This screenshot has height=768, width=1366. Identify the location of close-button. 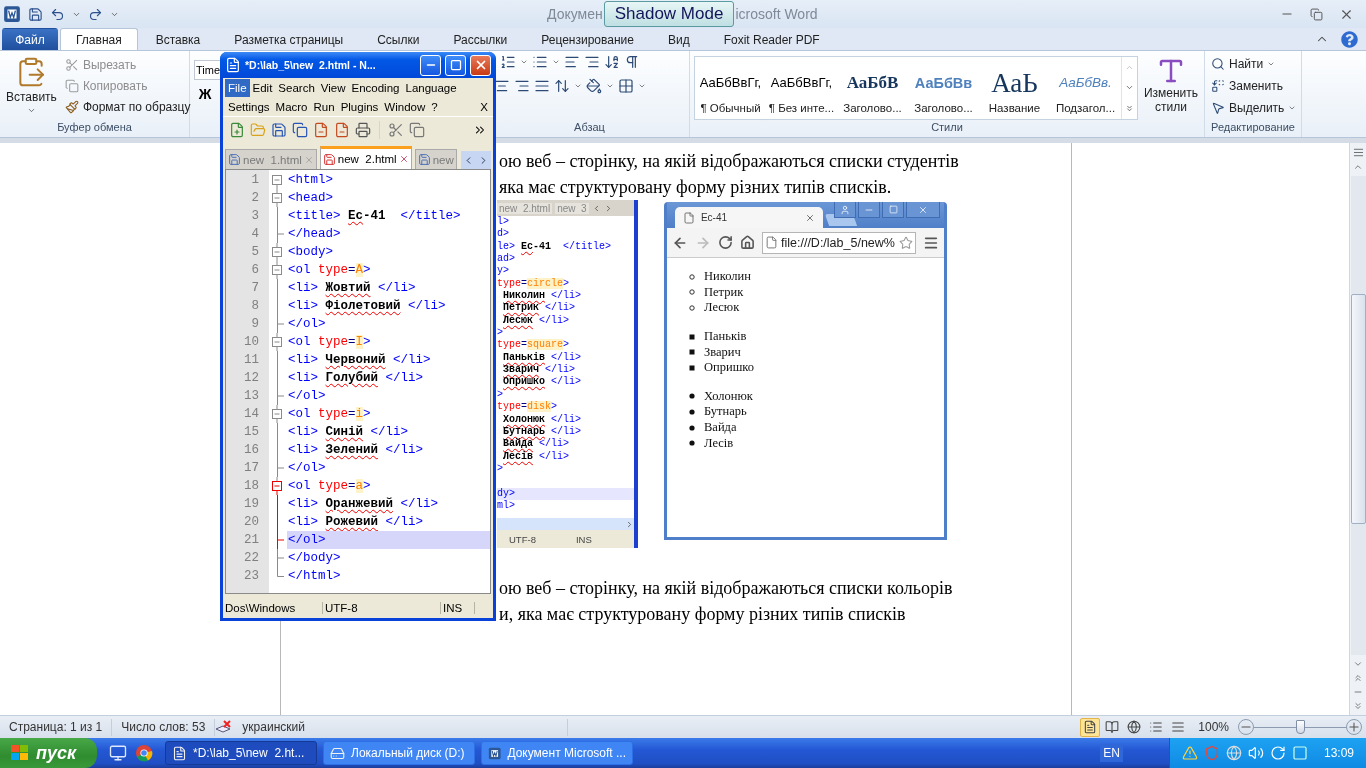
(480, 65).